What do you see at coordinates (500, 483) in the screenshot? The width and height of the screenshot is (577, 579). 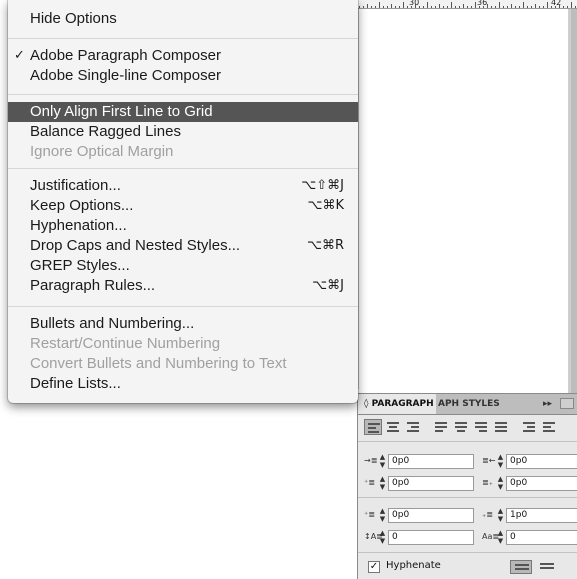 I see `last-line-indent-stepper: ▲ ▼` at bounding box center [500, 483].